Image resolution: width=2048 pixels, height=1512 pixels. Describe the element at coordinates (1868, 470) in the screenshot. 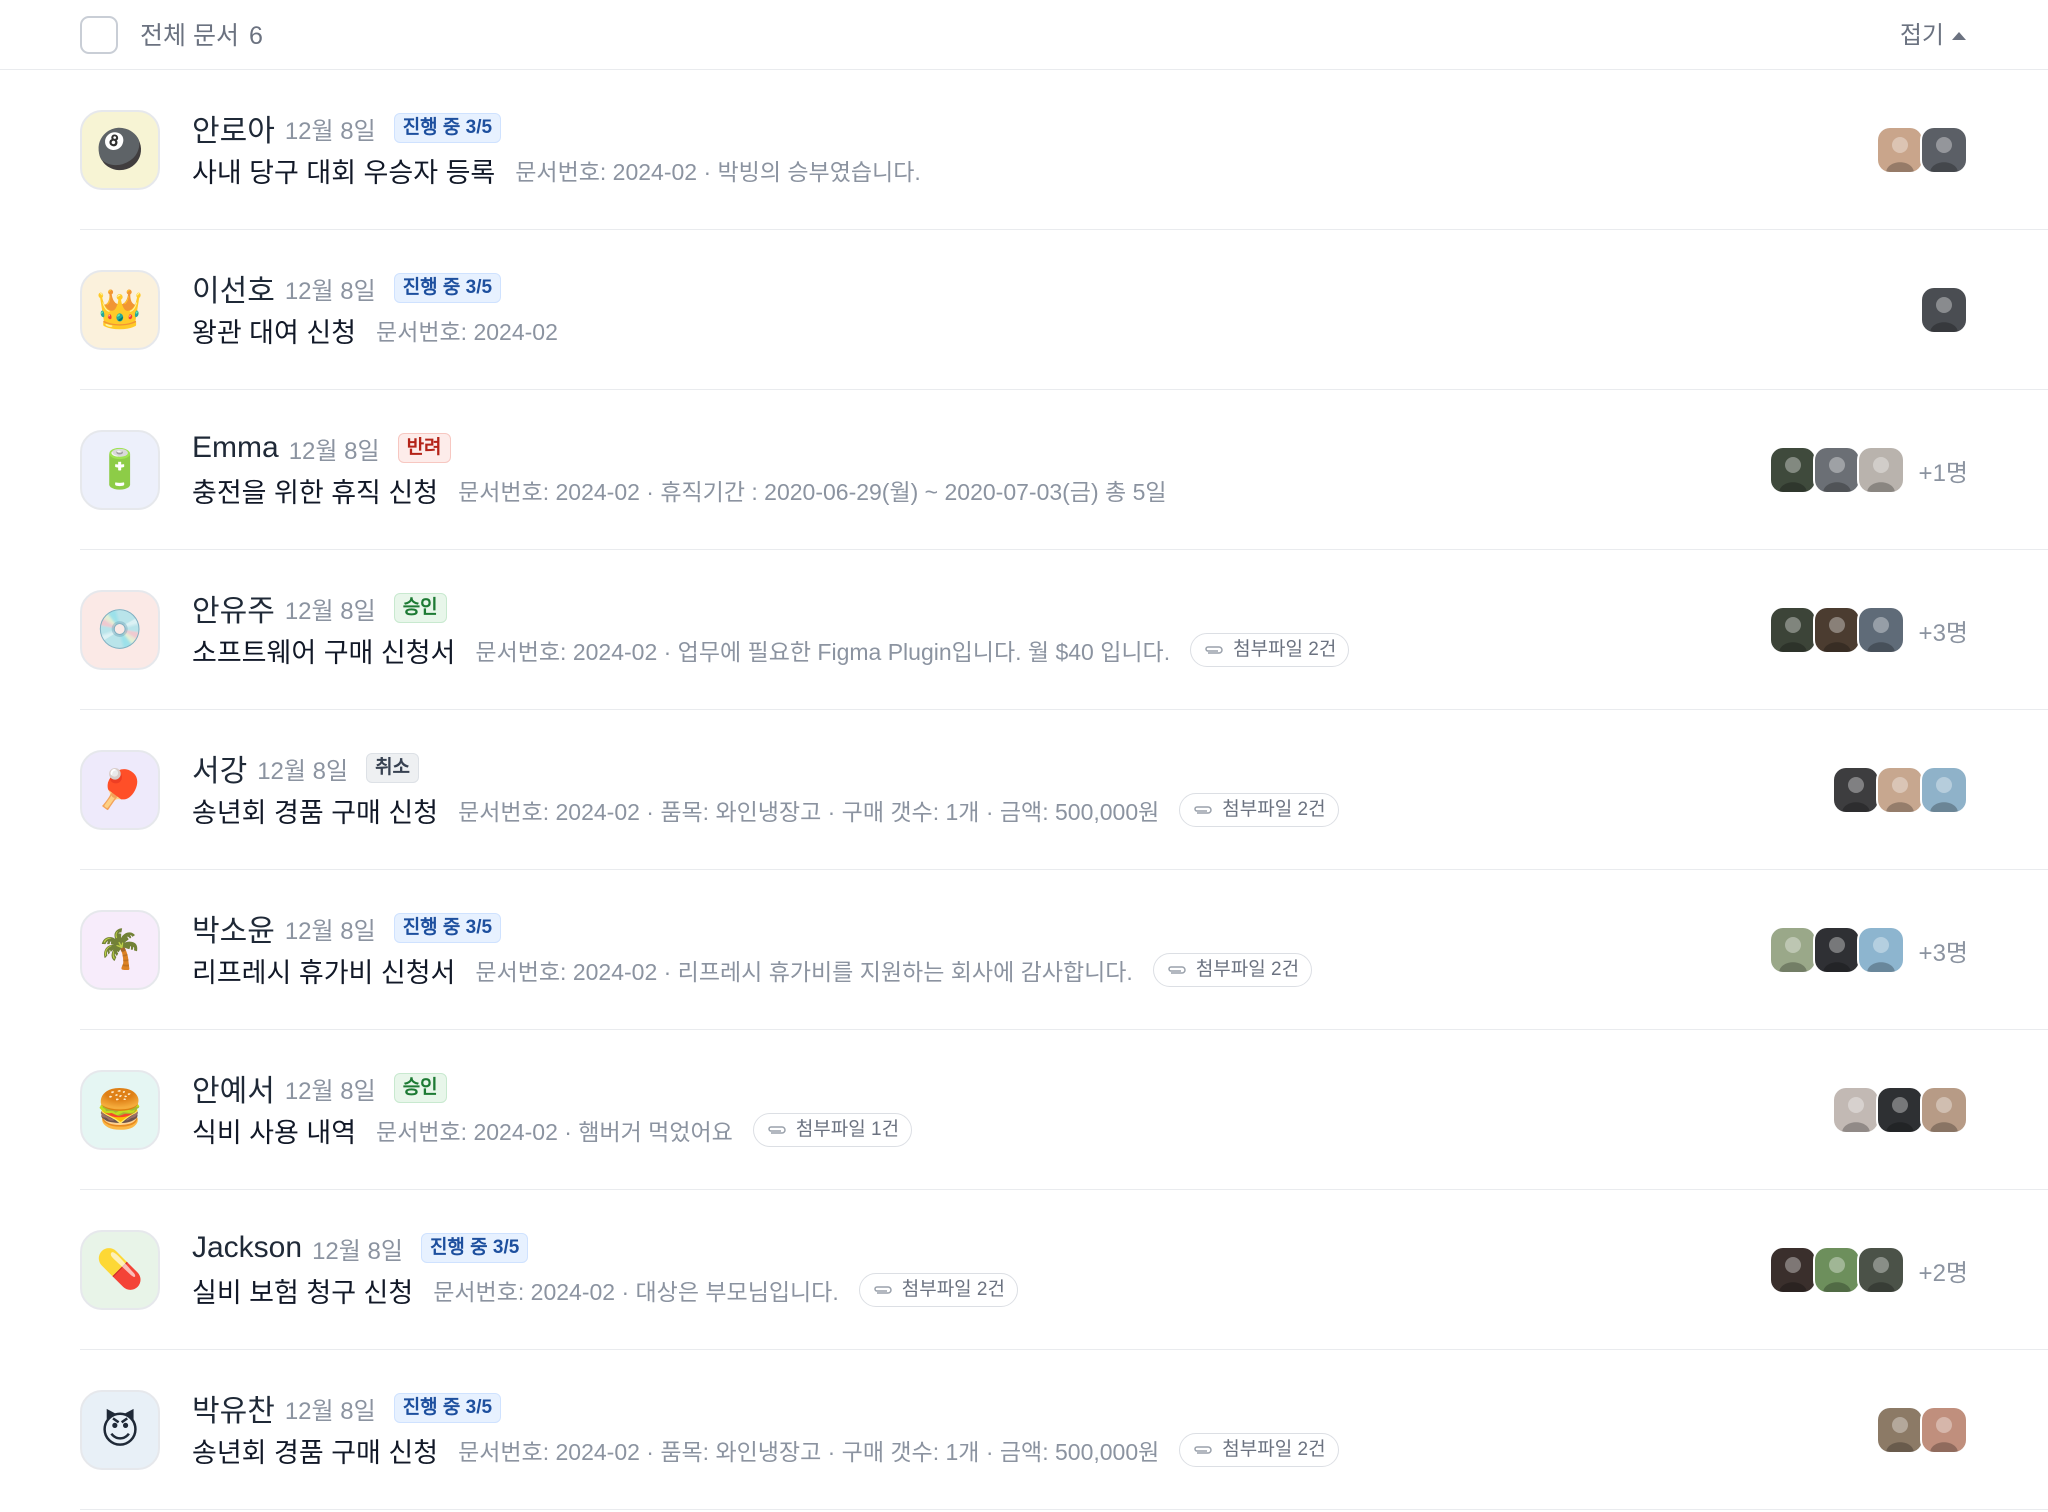

I see `approver-avatars: +1명` at that location.